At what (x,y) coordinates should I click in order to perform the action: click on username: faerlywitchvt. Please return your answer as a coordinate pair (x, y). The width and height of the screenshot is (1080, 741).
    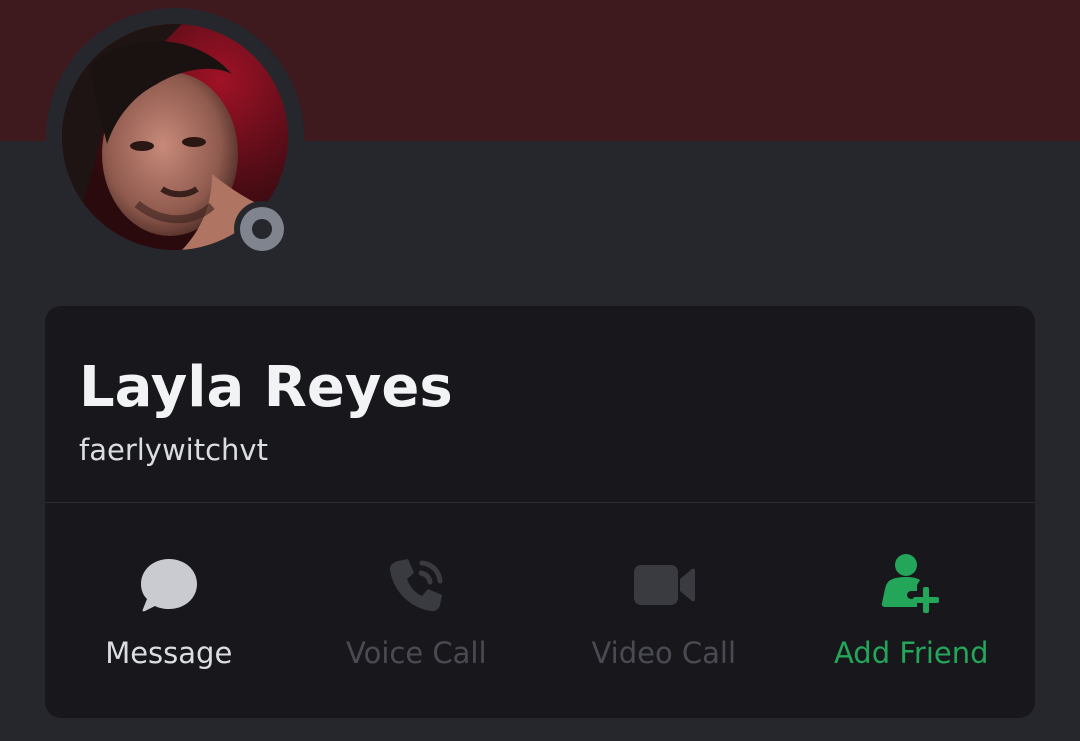
    Looking at the image, I should click on (173, 450).